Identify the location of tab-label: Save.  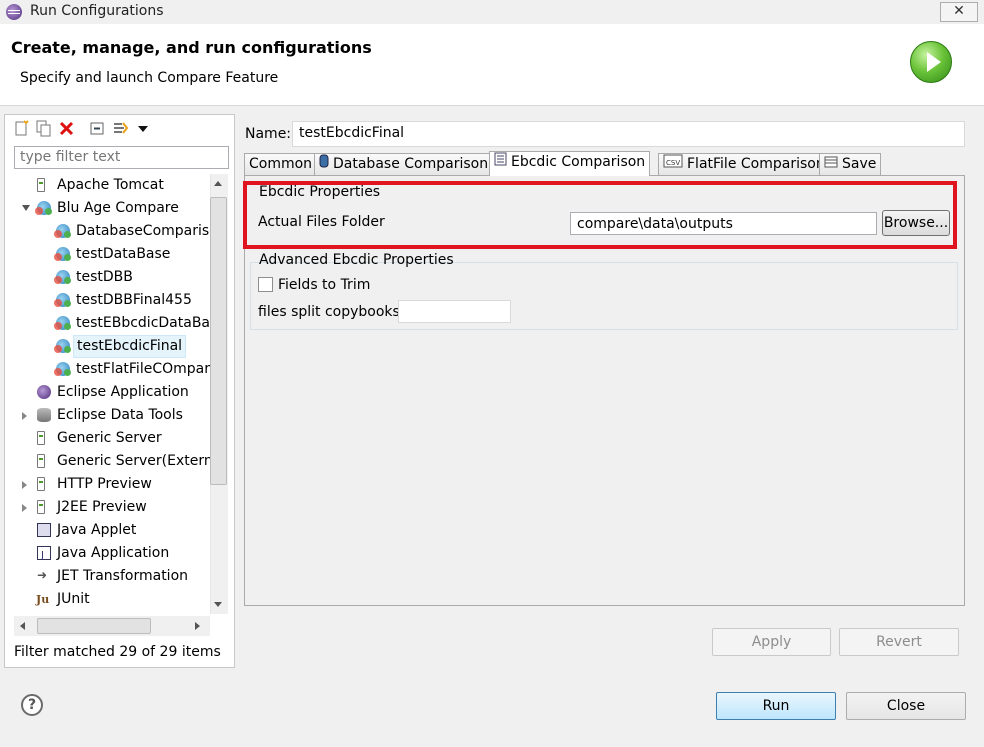
(859, 164).